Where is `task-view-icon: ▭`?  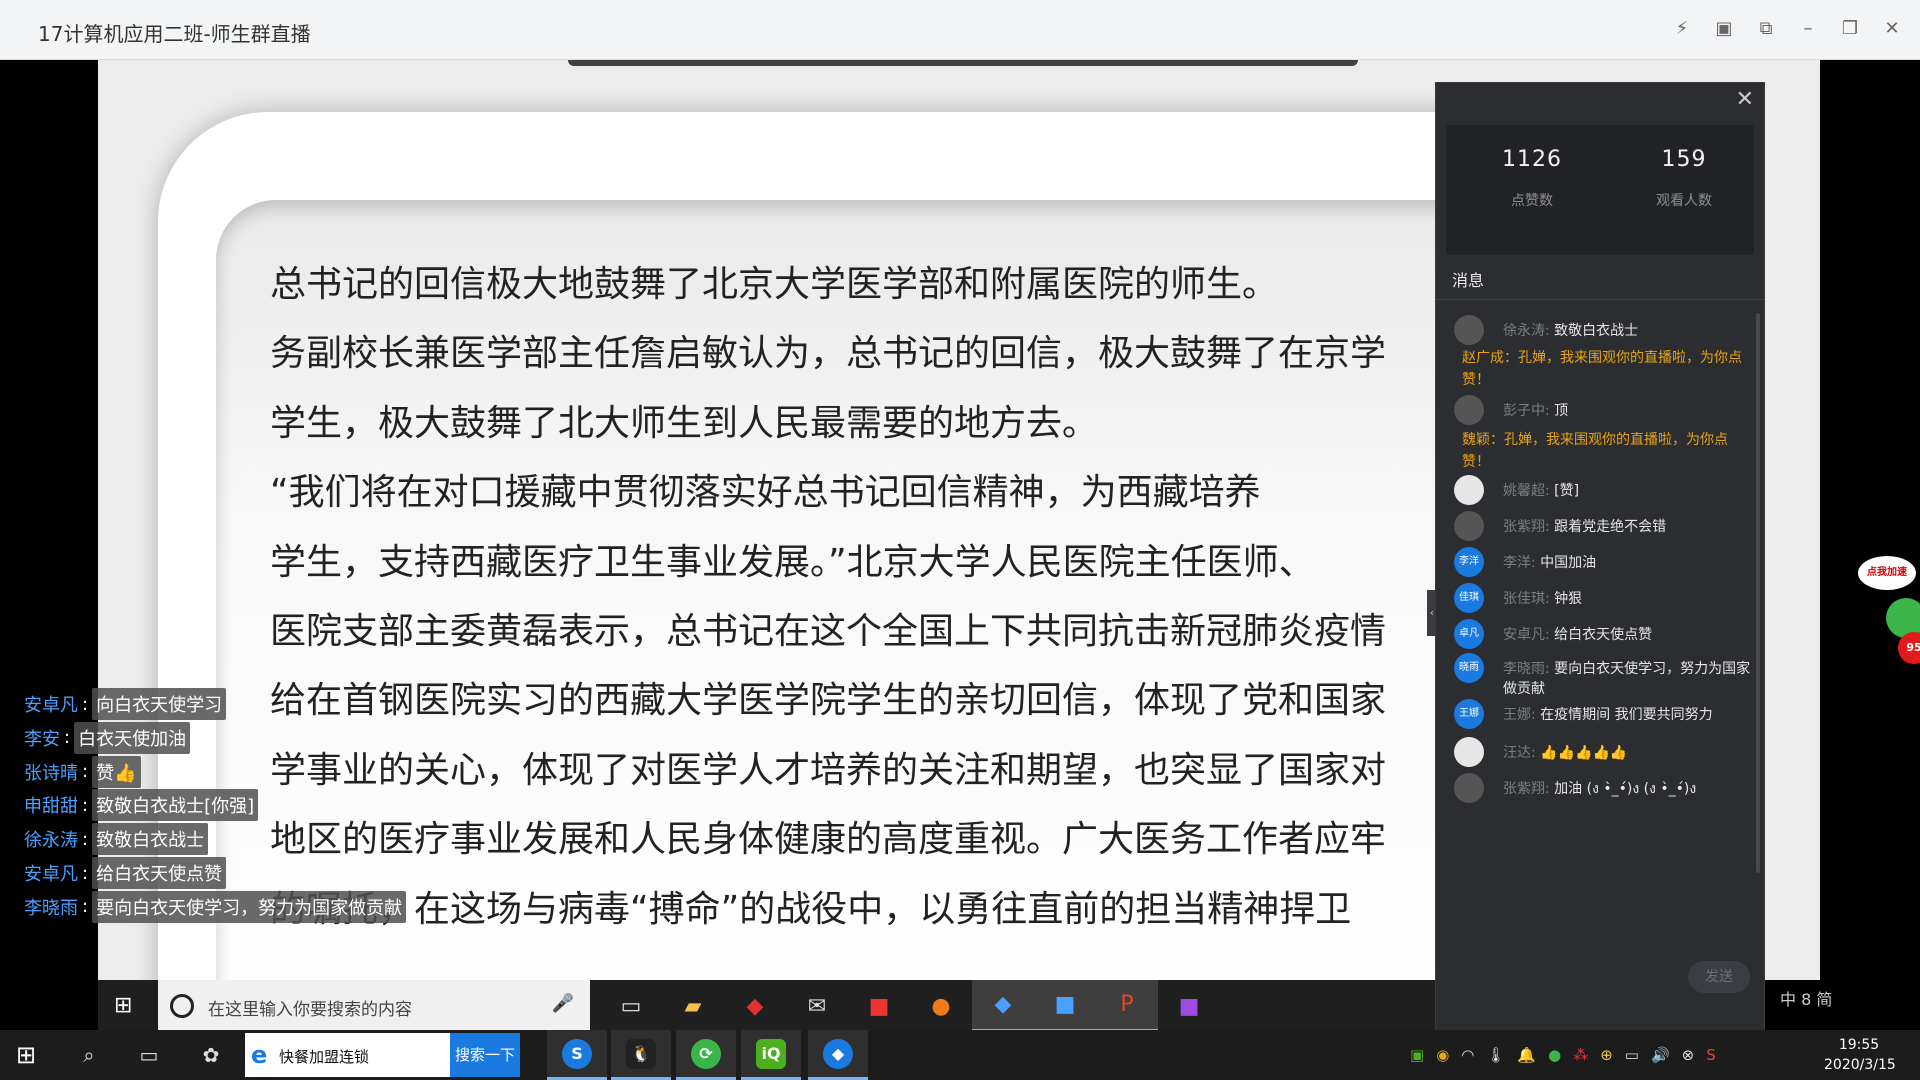 task-view-icon: ▭ is located at coordinates (631, 1006).